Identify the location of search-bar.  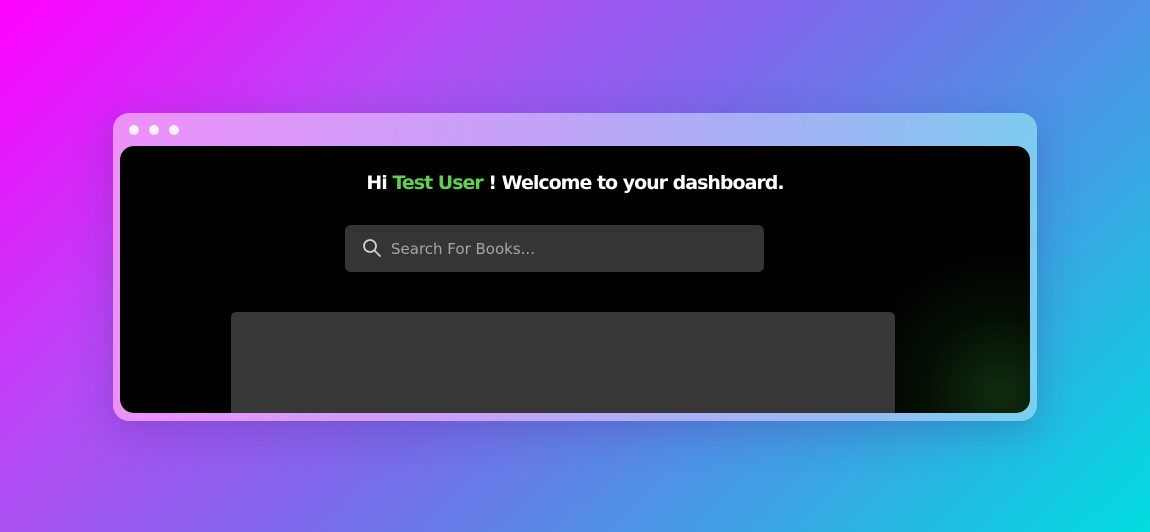
(554, 248).